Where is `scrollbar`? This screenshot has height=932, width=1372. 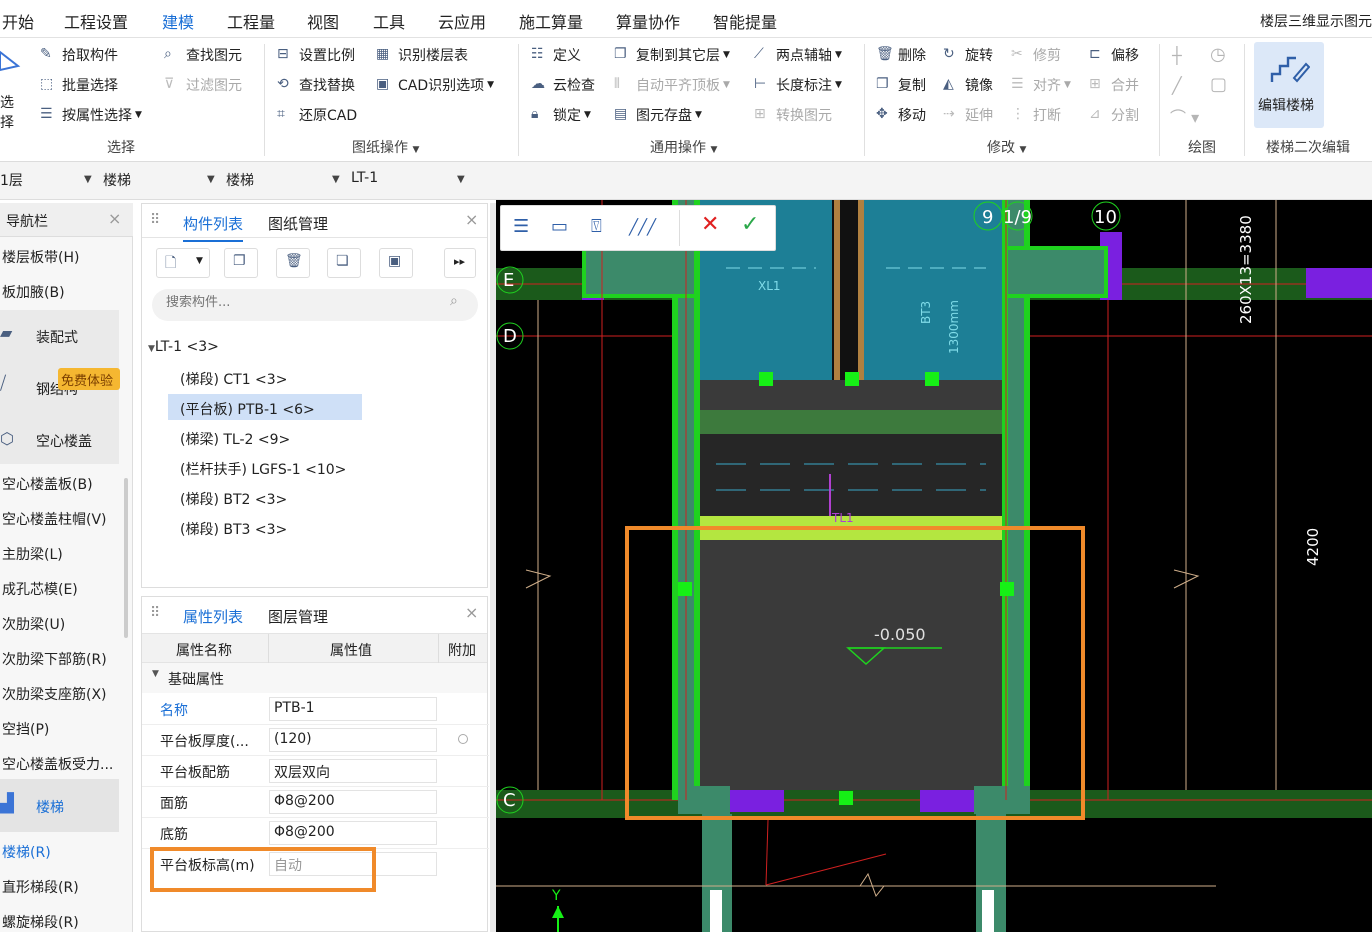 scrollbar is located at coordinates (126, 558).